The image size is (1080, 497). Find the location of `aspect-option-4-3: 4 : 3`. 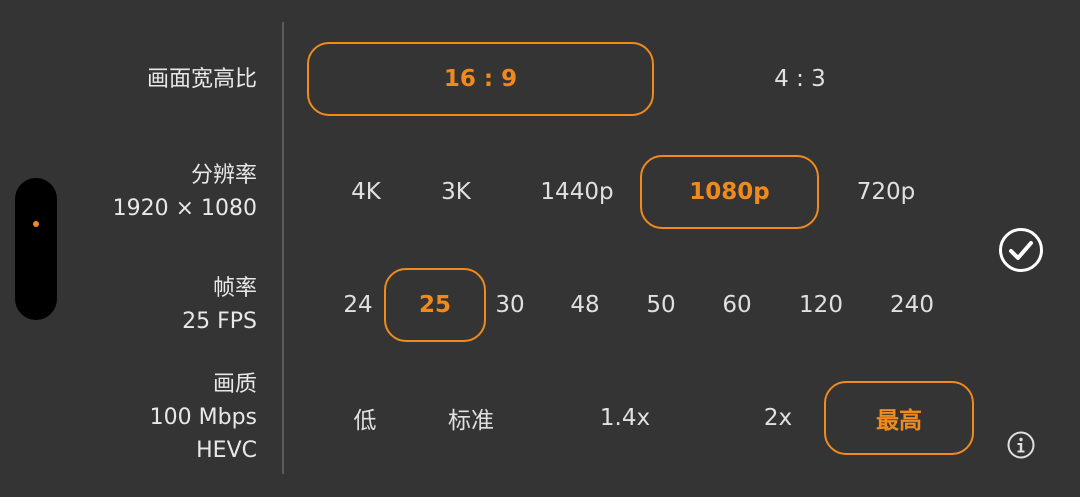

aspect-option-4-3: 4 : 3 is located at coordinates (800, 79).